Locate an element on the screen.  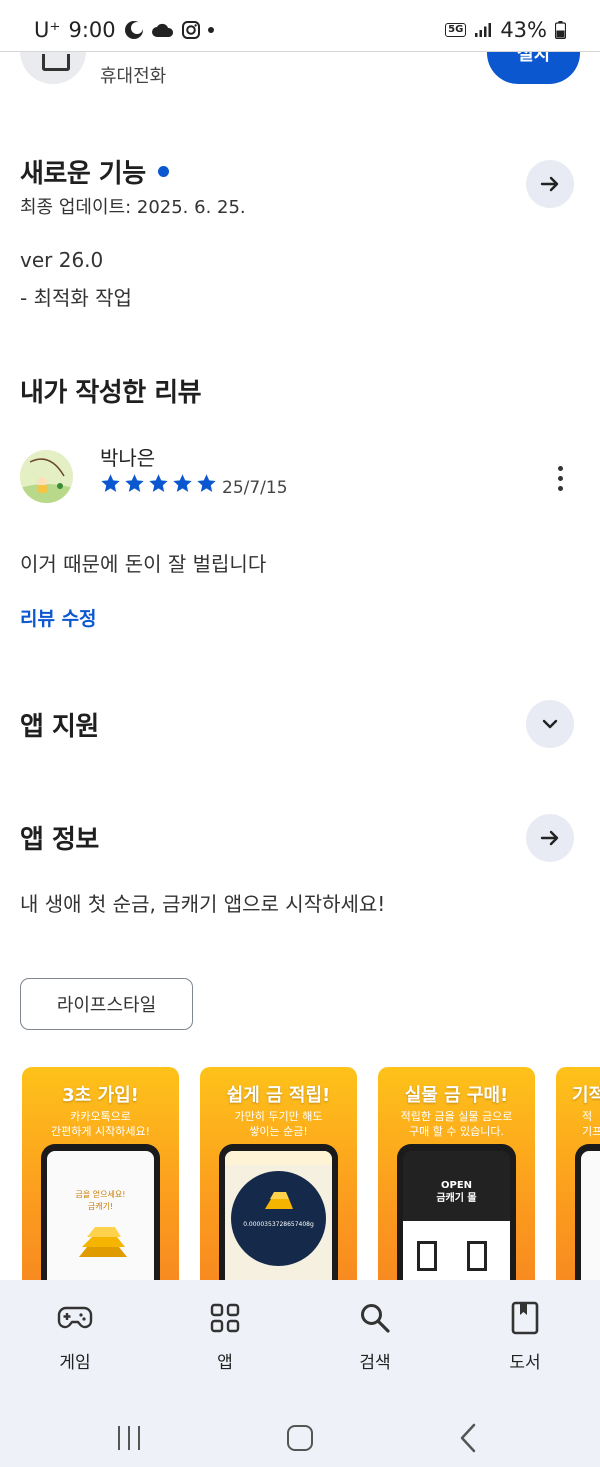
chevron-down-icon is located at coordinates (550, 724).